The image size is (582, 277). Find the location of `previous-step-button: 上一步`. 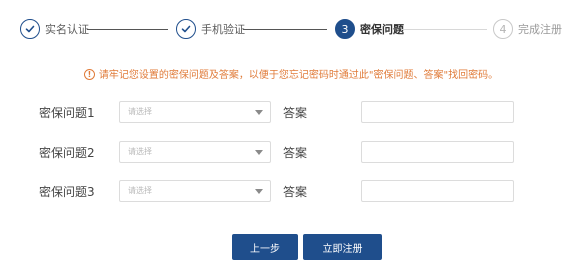

previous-step-button: 上一步 is located at coordinates (265, 247).